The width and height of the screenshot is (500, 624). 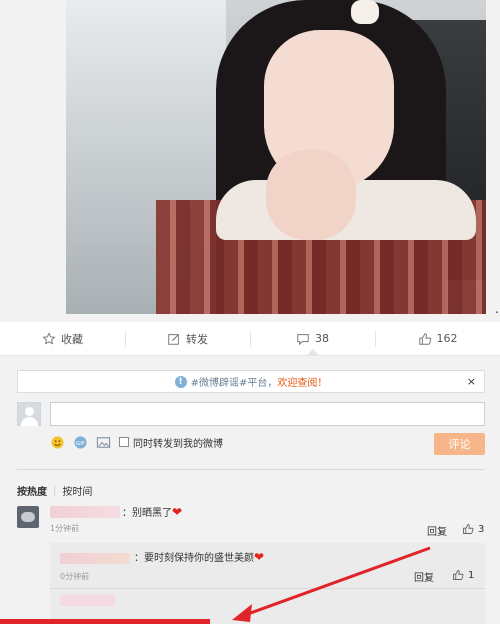 I want to click on comment-count: 38, so click(x=322, y=338).